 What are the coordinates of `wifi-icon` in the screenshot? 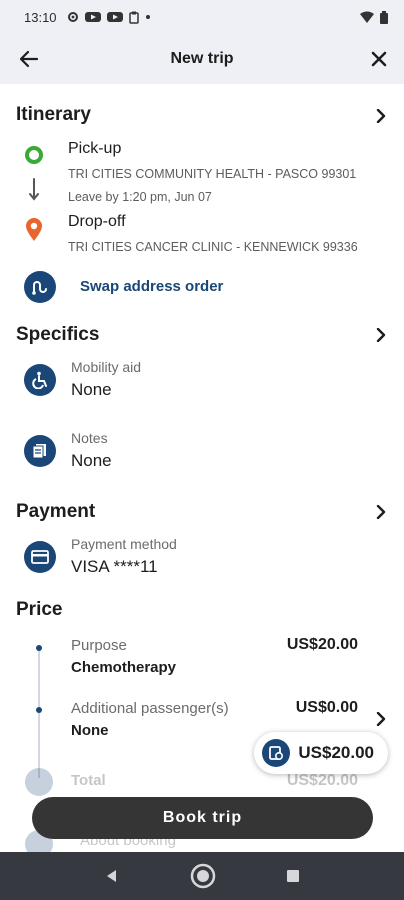 It's located at (367, 17).